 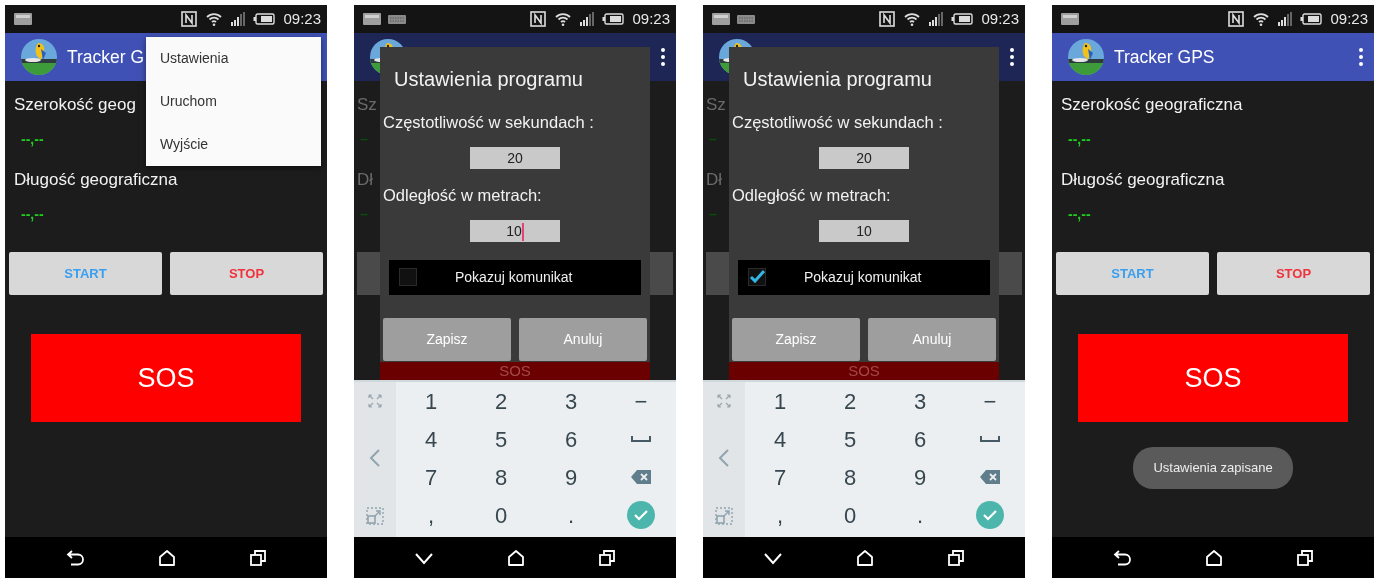 What do you see at coordinates (75, 105) in the screenshot?
I see `field-label: Szerokość geog` at bounding box center [75, 105].